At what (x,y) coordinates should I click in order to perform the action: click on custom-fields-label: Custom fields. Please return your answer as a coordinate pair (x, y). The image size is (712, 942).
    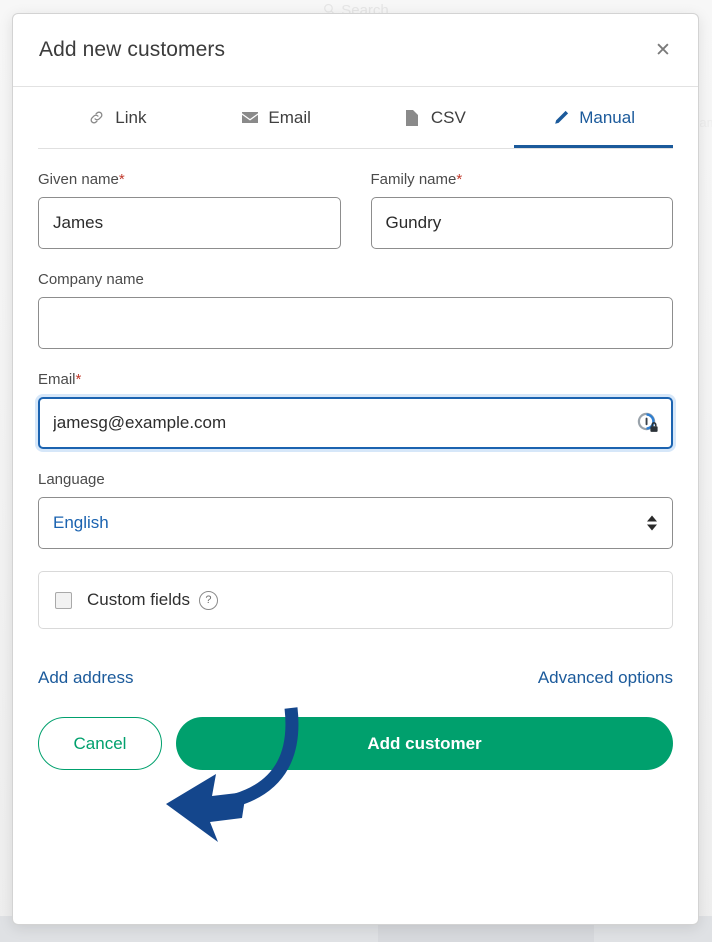
    Looking at the image, I should click on (138, 599).